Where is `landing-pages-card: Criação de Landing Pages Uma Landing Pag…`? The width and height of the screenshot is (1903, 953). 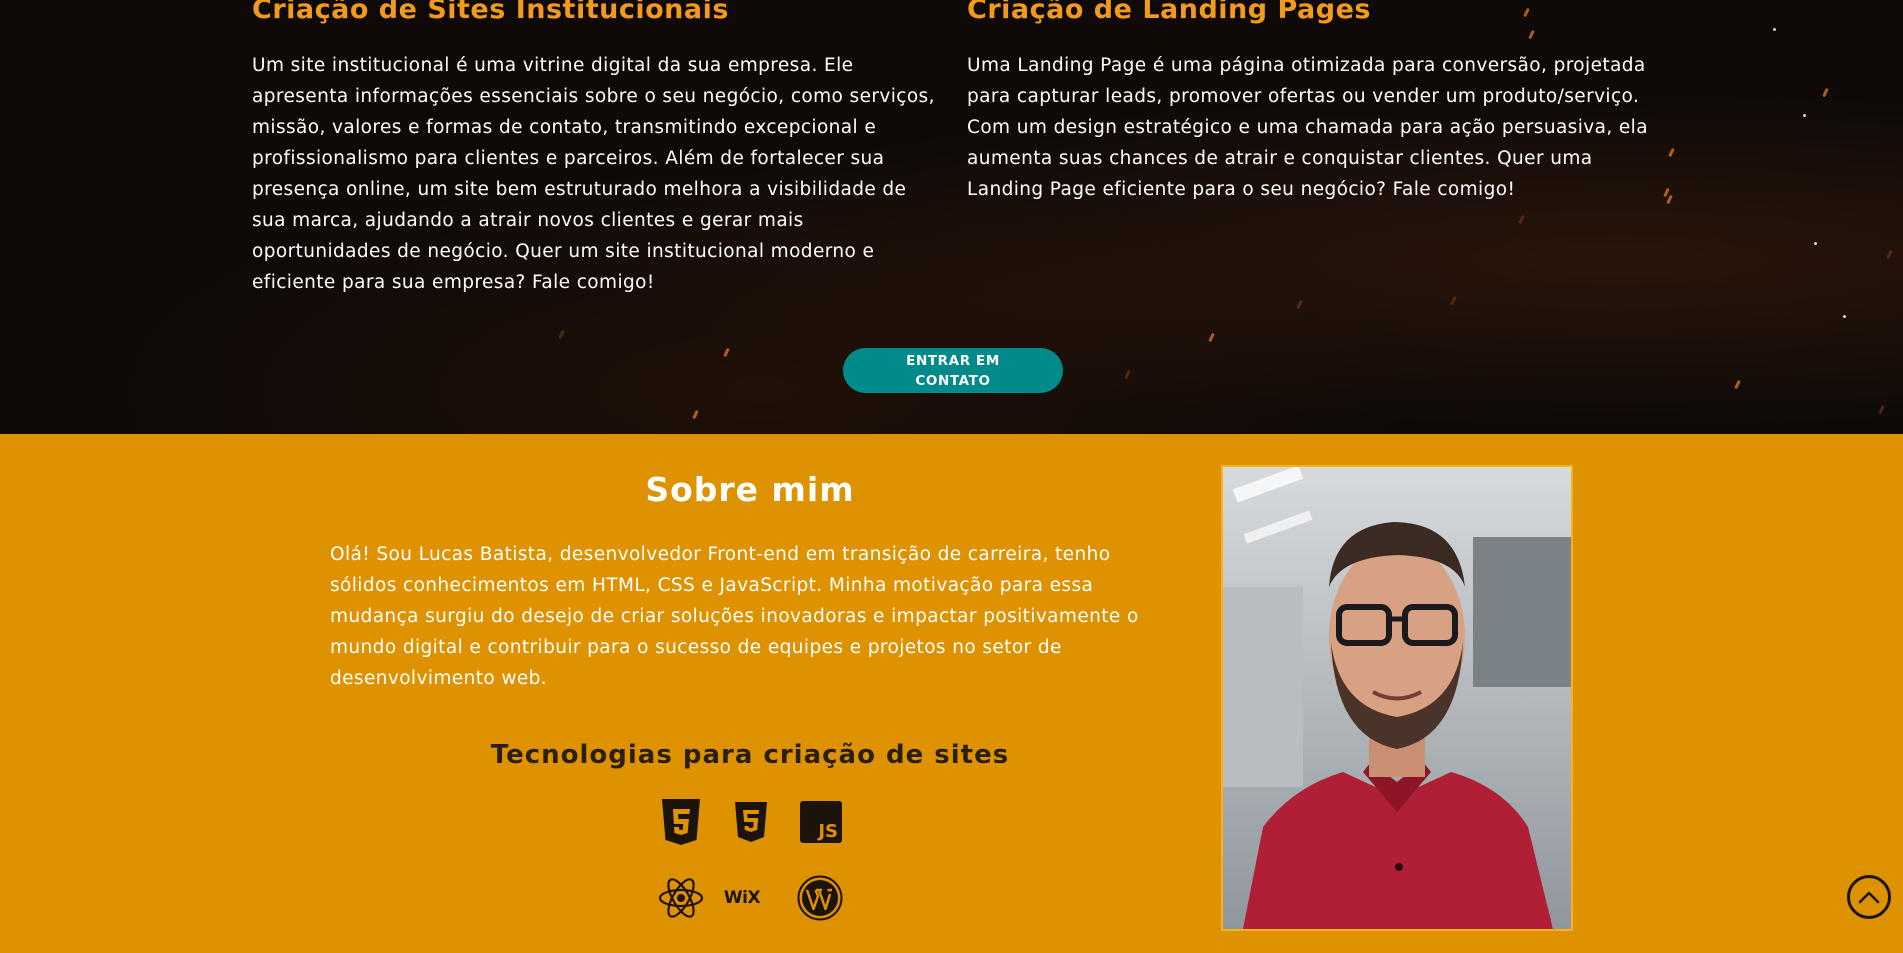 landing-pages-card: Criação de Landing Pages Uma Landing Pag… is located at coordinates (1309, 102).